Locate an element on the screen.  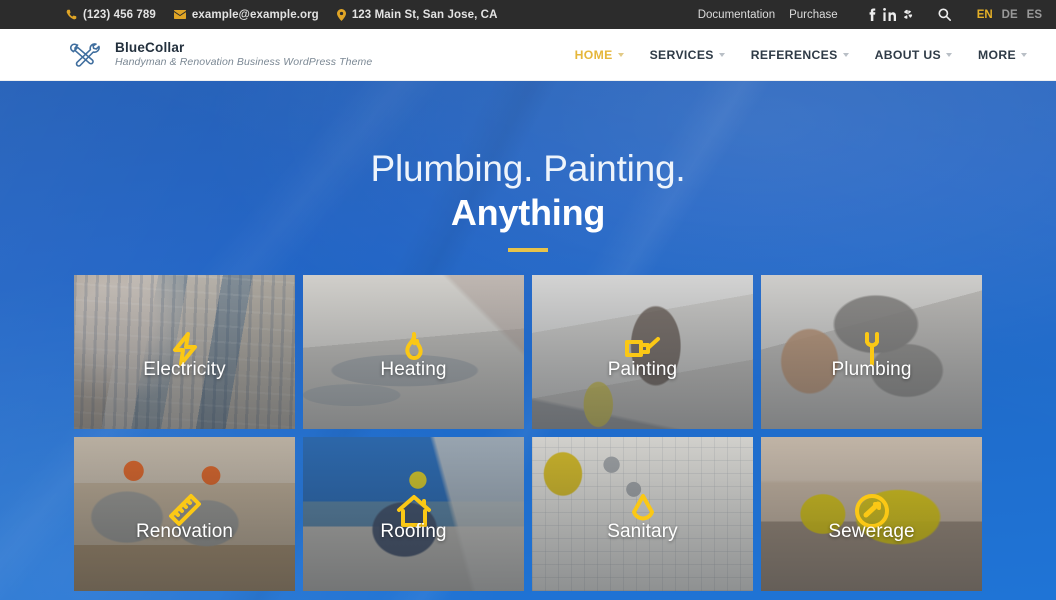
tile-label: Painting is located at coordinates (642, 370).